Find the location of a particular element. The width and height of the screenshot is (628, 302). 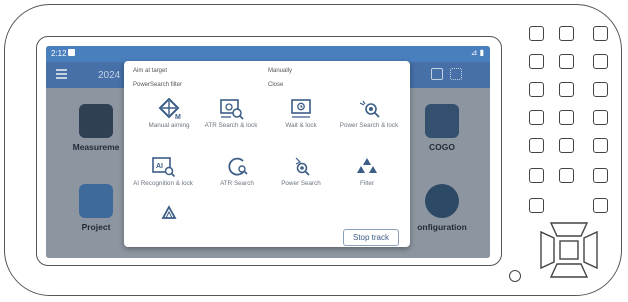

tile-project-label: Project is located at coordinates (96, 227).